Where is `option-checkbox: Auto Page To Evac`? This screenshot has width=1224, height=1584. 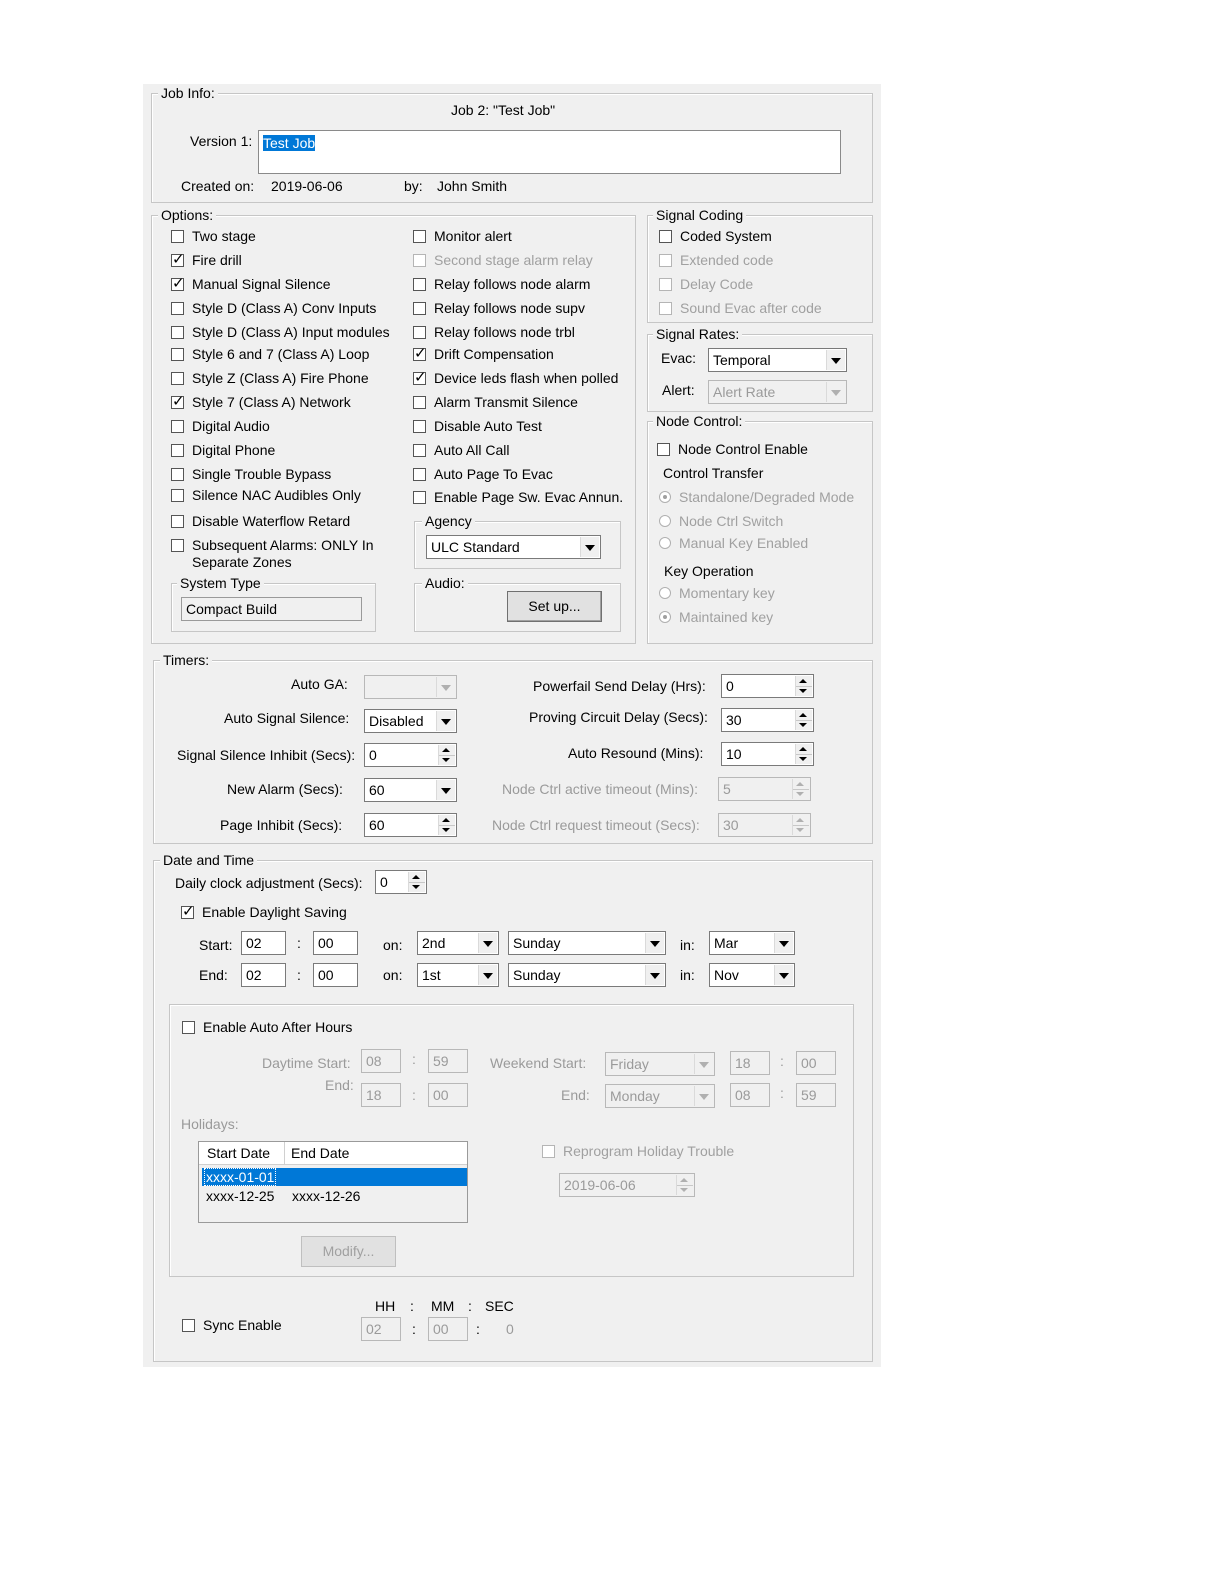
option-checkbox: Auto Page To Evac is located at coordinates (483, 474).